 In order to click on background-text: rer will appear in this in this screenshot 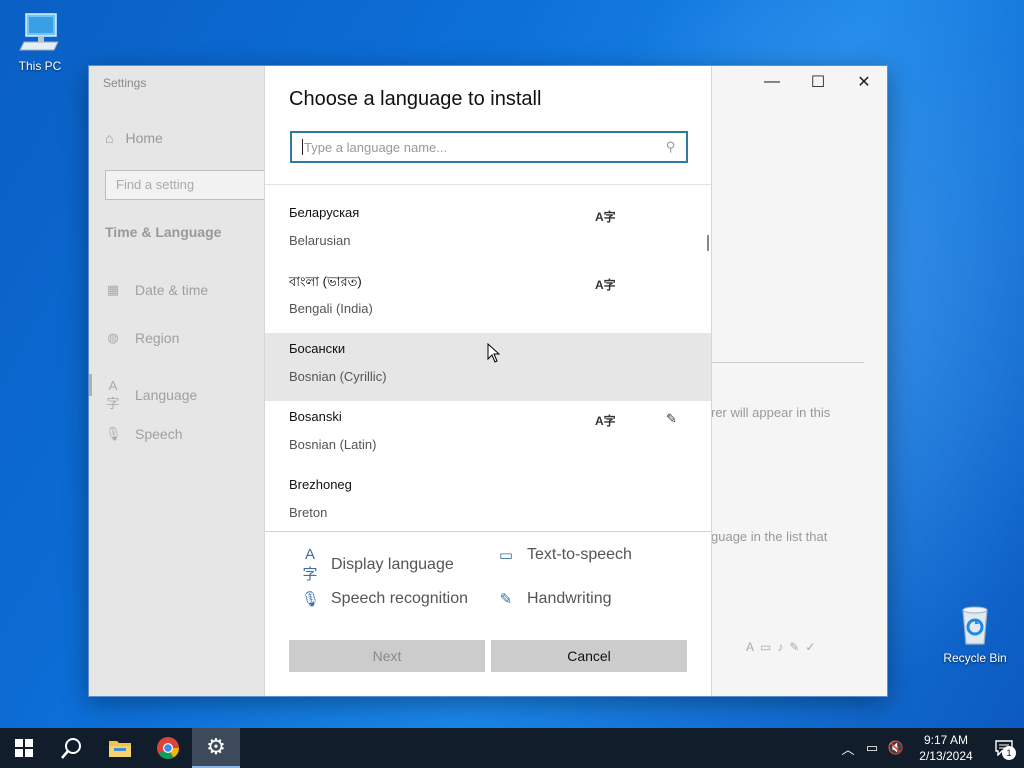, I will do `click(771, 412)`.